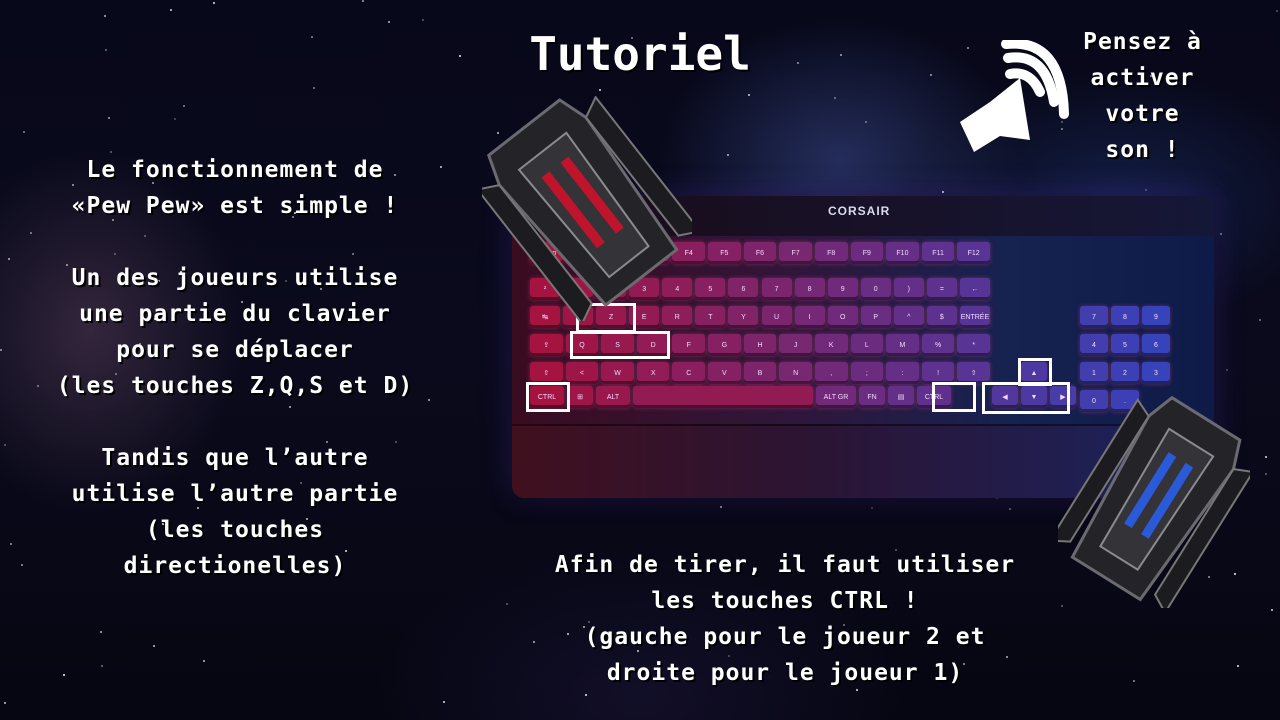 Image resolution: width=1280 pixels, height=720 pixels. I want to click on key: $, so click(941, 317).